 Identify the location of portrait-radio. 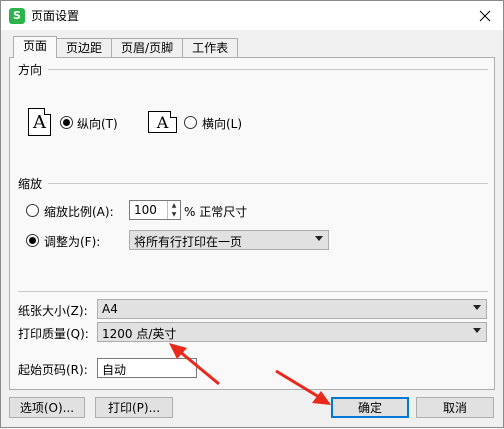
(66, 122).